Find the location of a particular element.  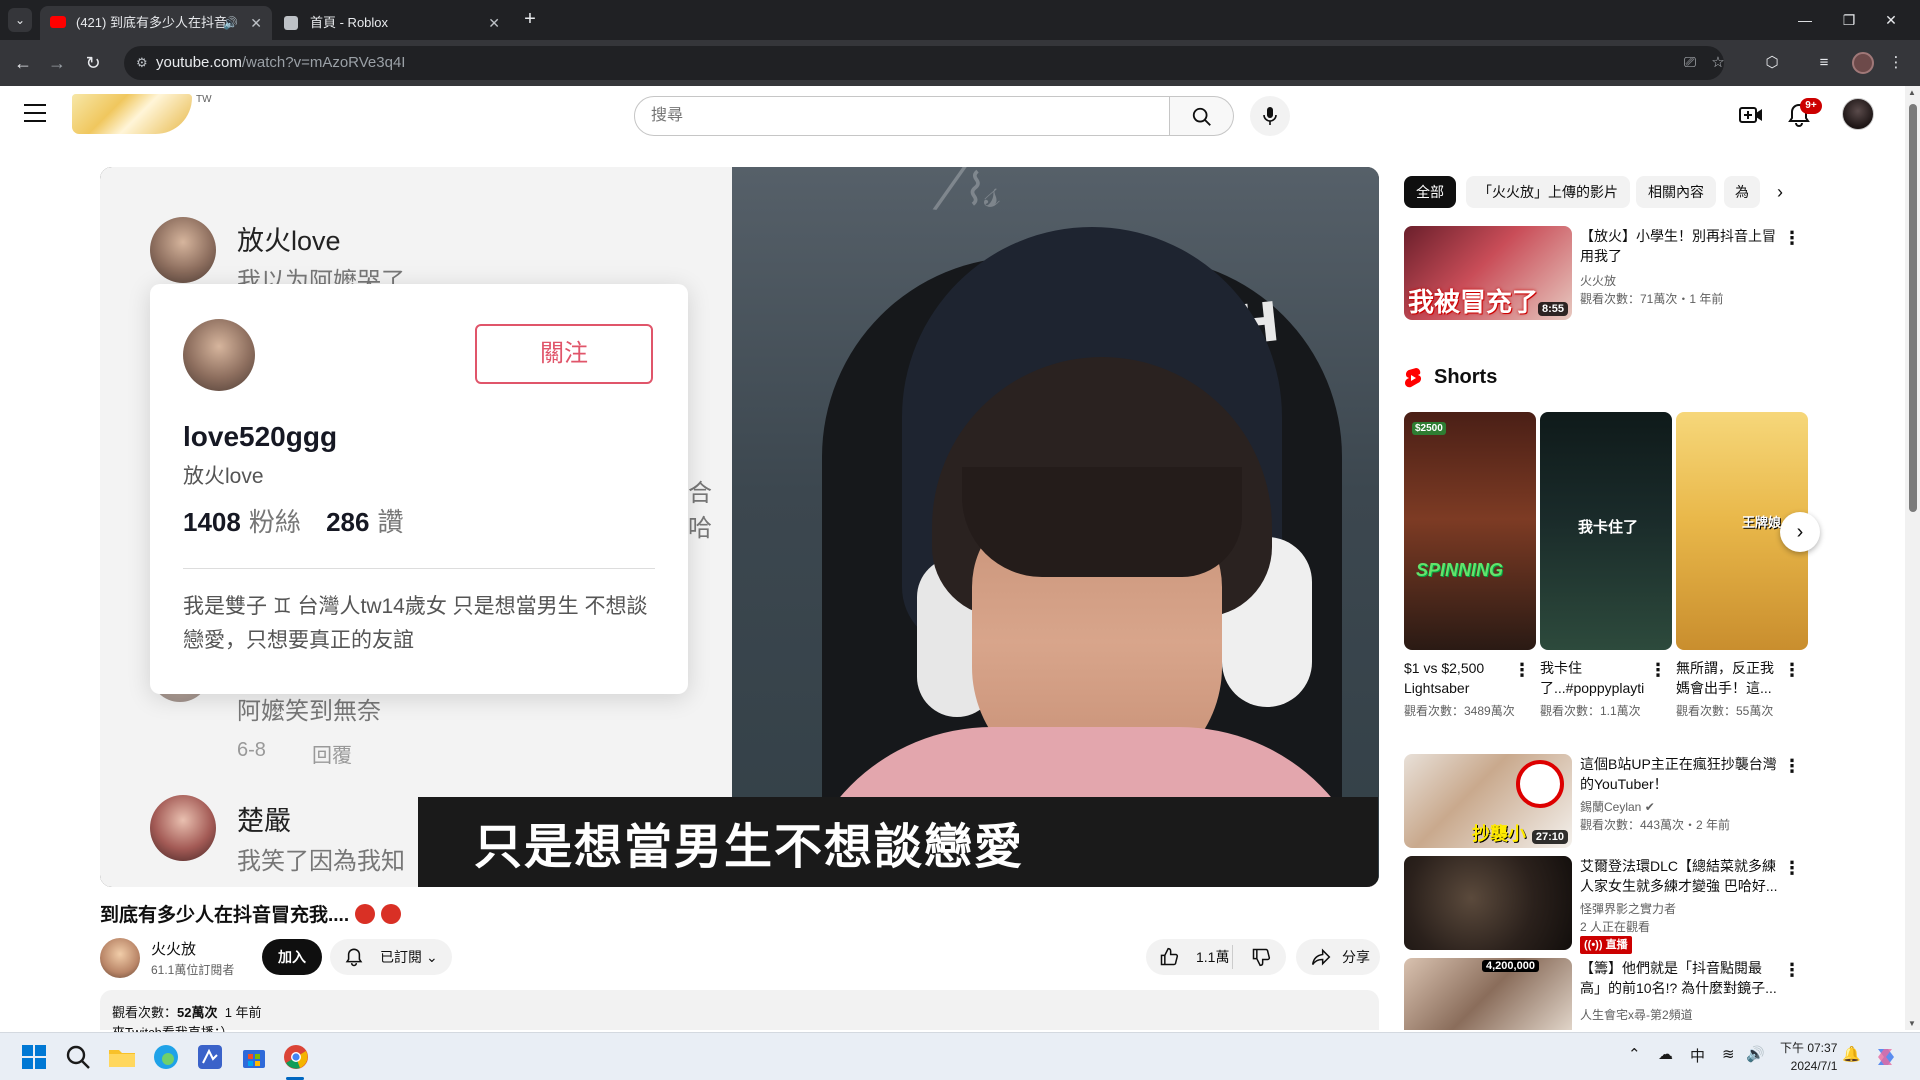

bookmark-star-icon: ☆ is located at coordinates (1718, 63).